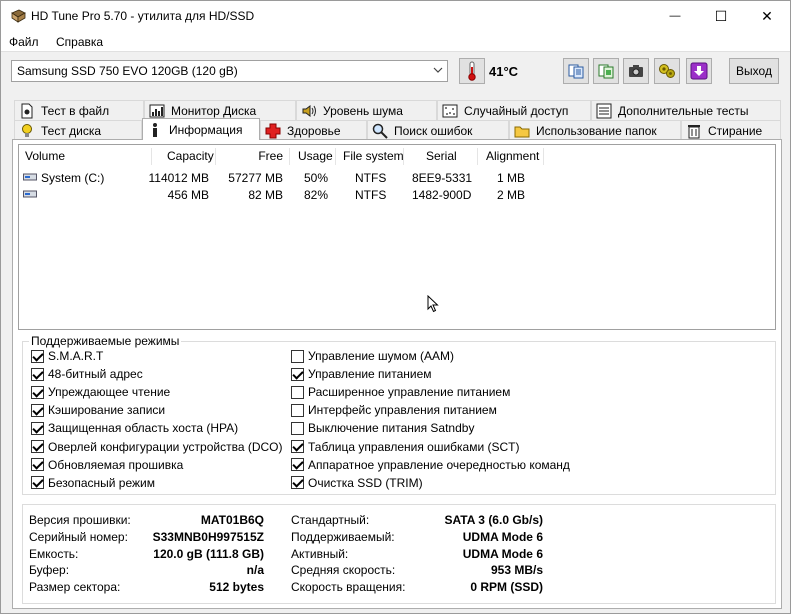 The image size is (791, 614). What do you see at coordinates (370, 374) in the screenshot?
I see `feature-label: Управление питанием` at bounding box center [370, 374].